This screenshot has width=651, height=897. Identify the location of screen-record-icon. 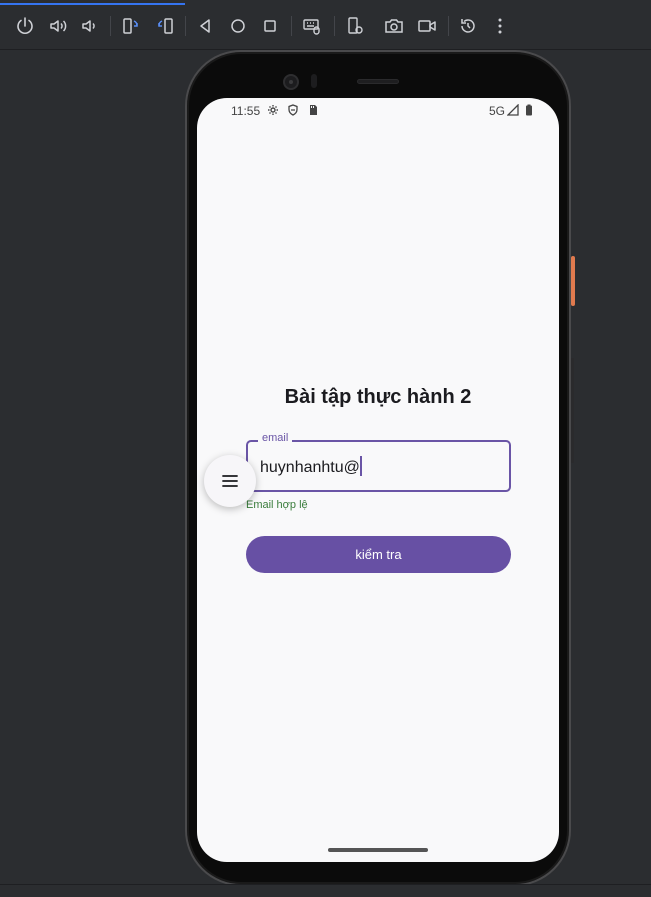
(427, 26).